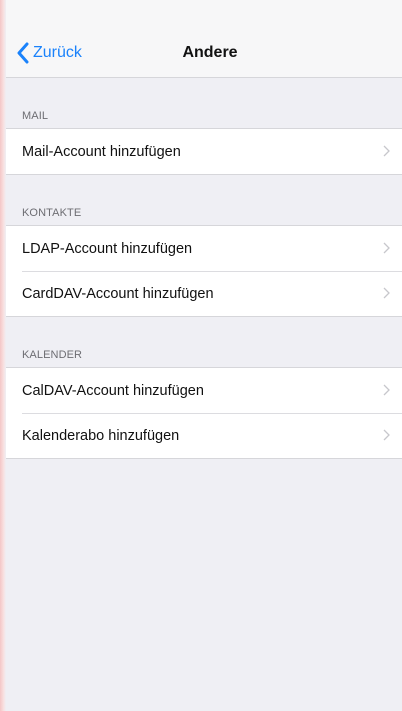 The height and width of the screenshot is (711, 402). I want to click on section-header-calendar: KALENDER, so click(52, 355).